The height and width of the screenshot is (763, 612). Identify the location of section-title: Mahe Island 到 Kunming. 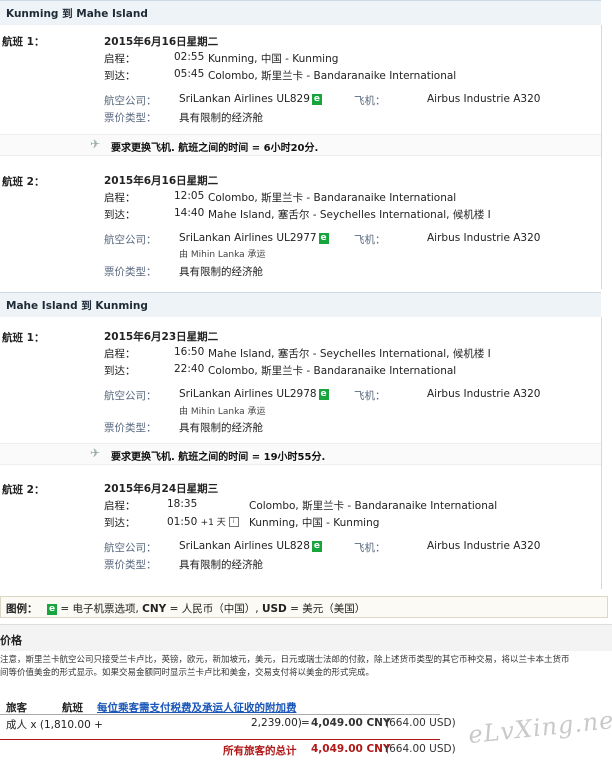
(77, 306).